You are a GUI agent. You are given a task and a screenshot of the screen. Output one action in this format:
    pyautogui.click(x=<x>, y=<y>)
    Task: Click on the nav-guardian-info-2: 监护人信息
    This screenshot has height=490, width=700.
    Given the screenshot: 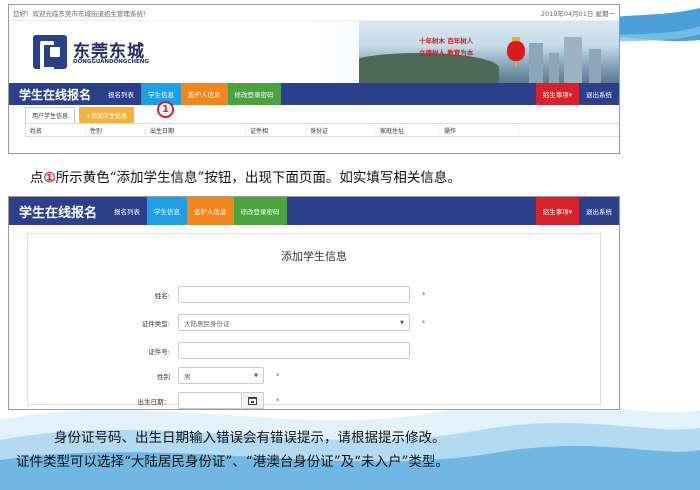 What is the action you would take?
    pyautogui.click(x=210, y=211)
    